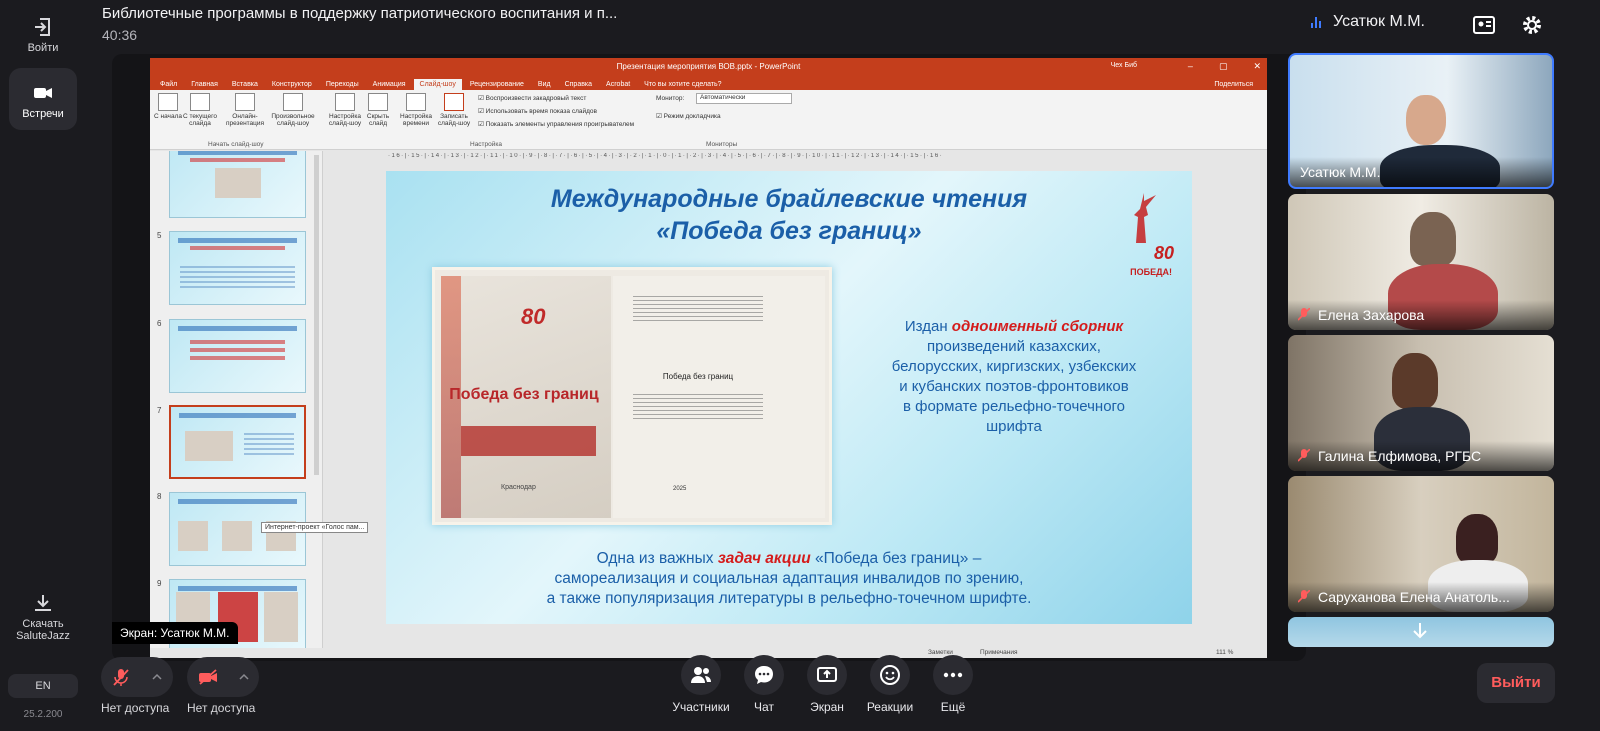  Describe the element at coordinates (1532, 25) in the screenshot. I see `settings-gear-icon` at that location.